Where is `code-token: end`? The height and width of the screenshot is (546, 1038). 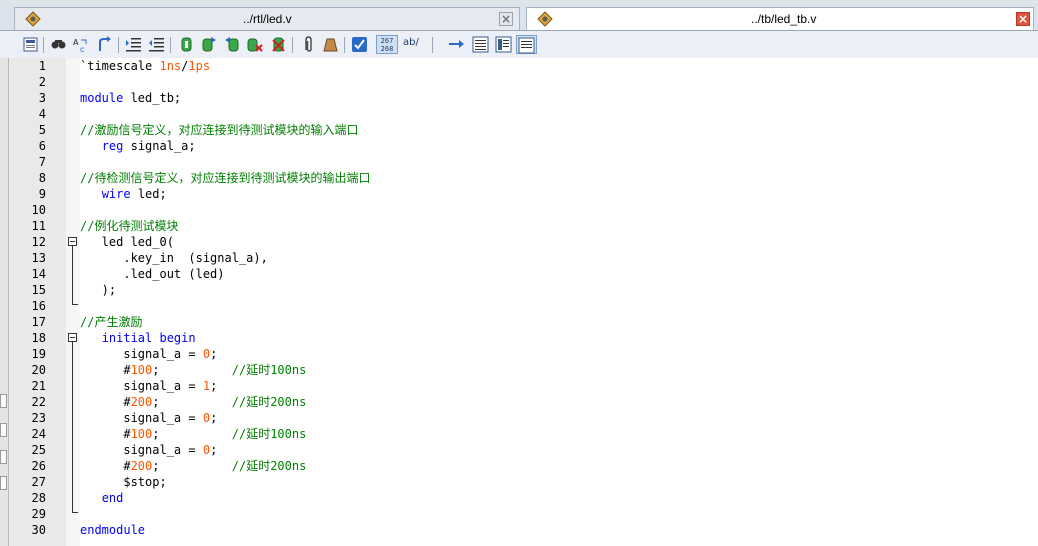
code-token: end is located at coordinates (112, 498).